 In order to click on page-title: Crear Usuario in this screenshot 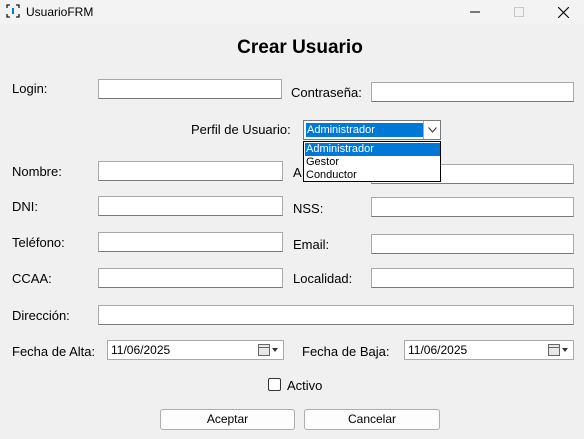, I will do `click(300, 47)`.